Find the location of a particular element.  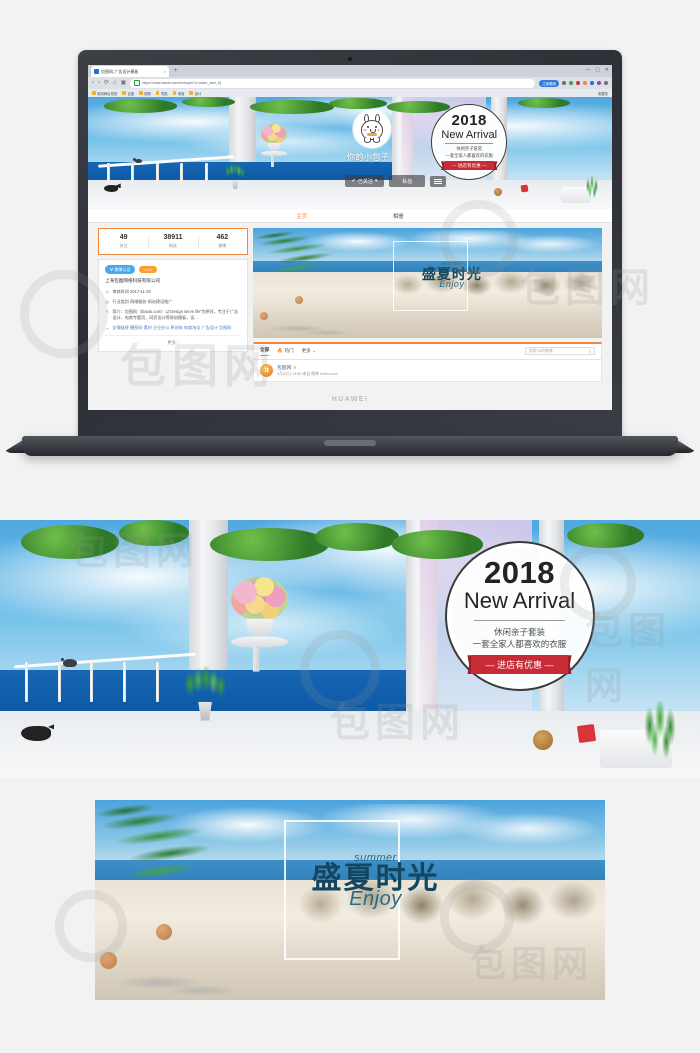

minimize-icon: — is located at coordinates (587, 70).